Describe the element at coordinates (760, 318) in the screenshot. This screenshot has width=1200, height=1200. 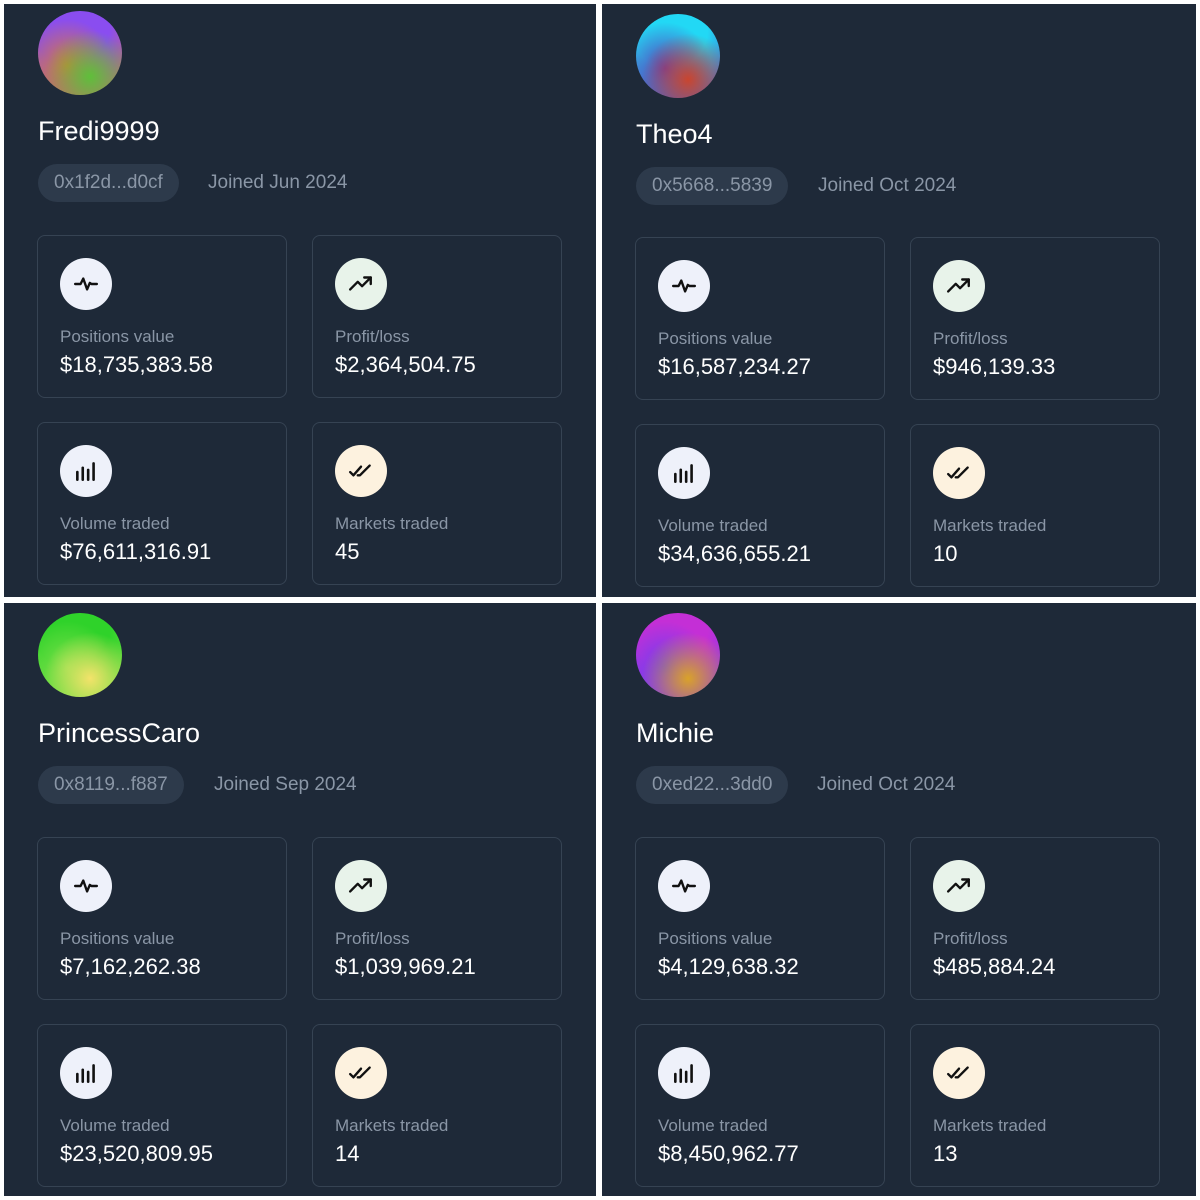
I see `positions-value-card: Positions value $16,587,234.27` at that location.